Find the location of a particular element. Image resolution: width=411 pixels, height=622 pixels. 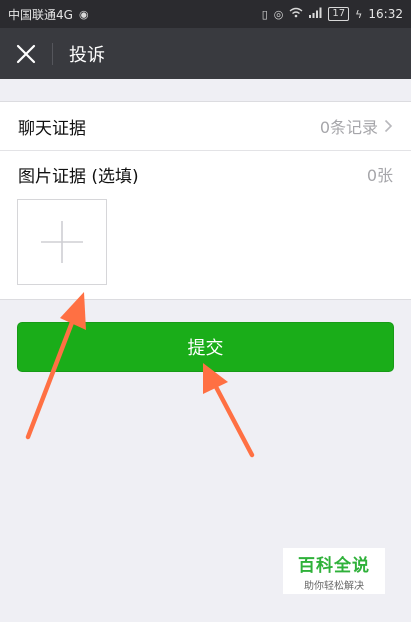

page-title: 投诉 is located at coordinates (87, 55).